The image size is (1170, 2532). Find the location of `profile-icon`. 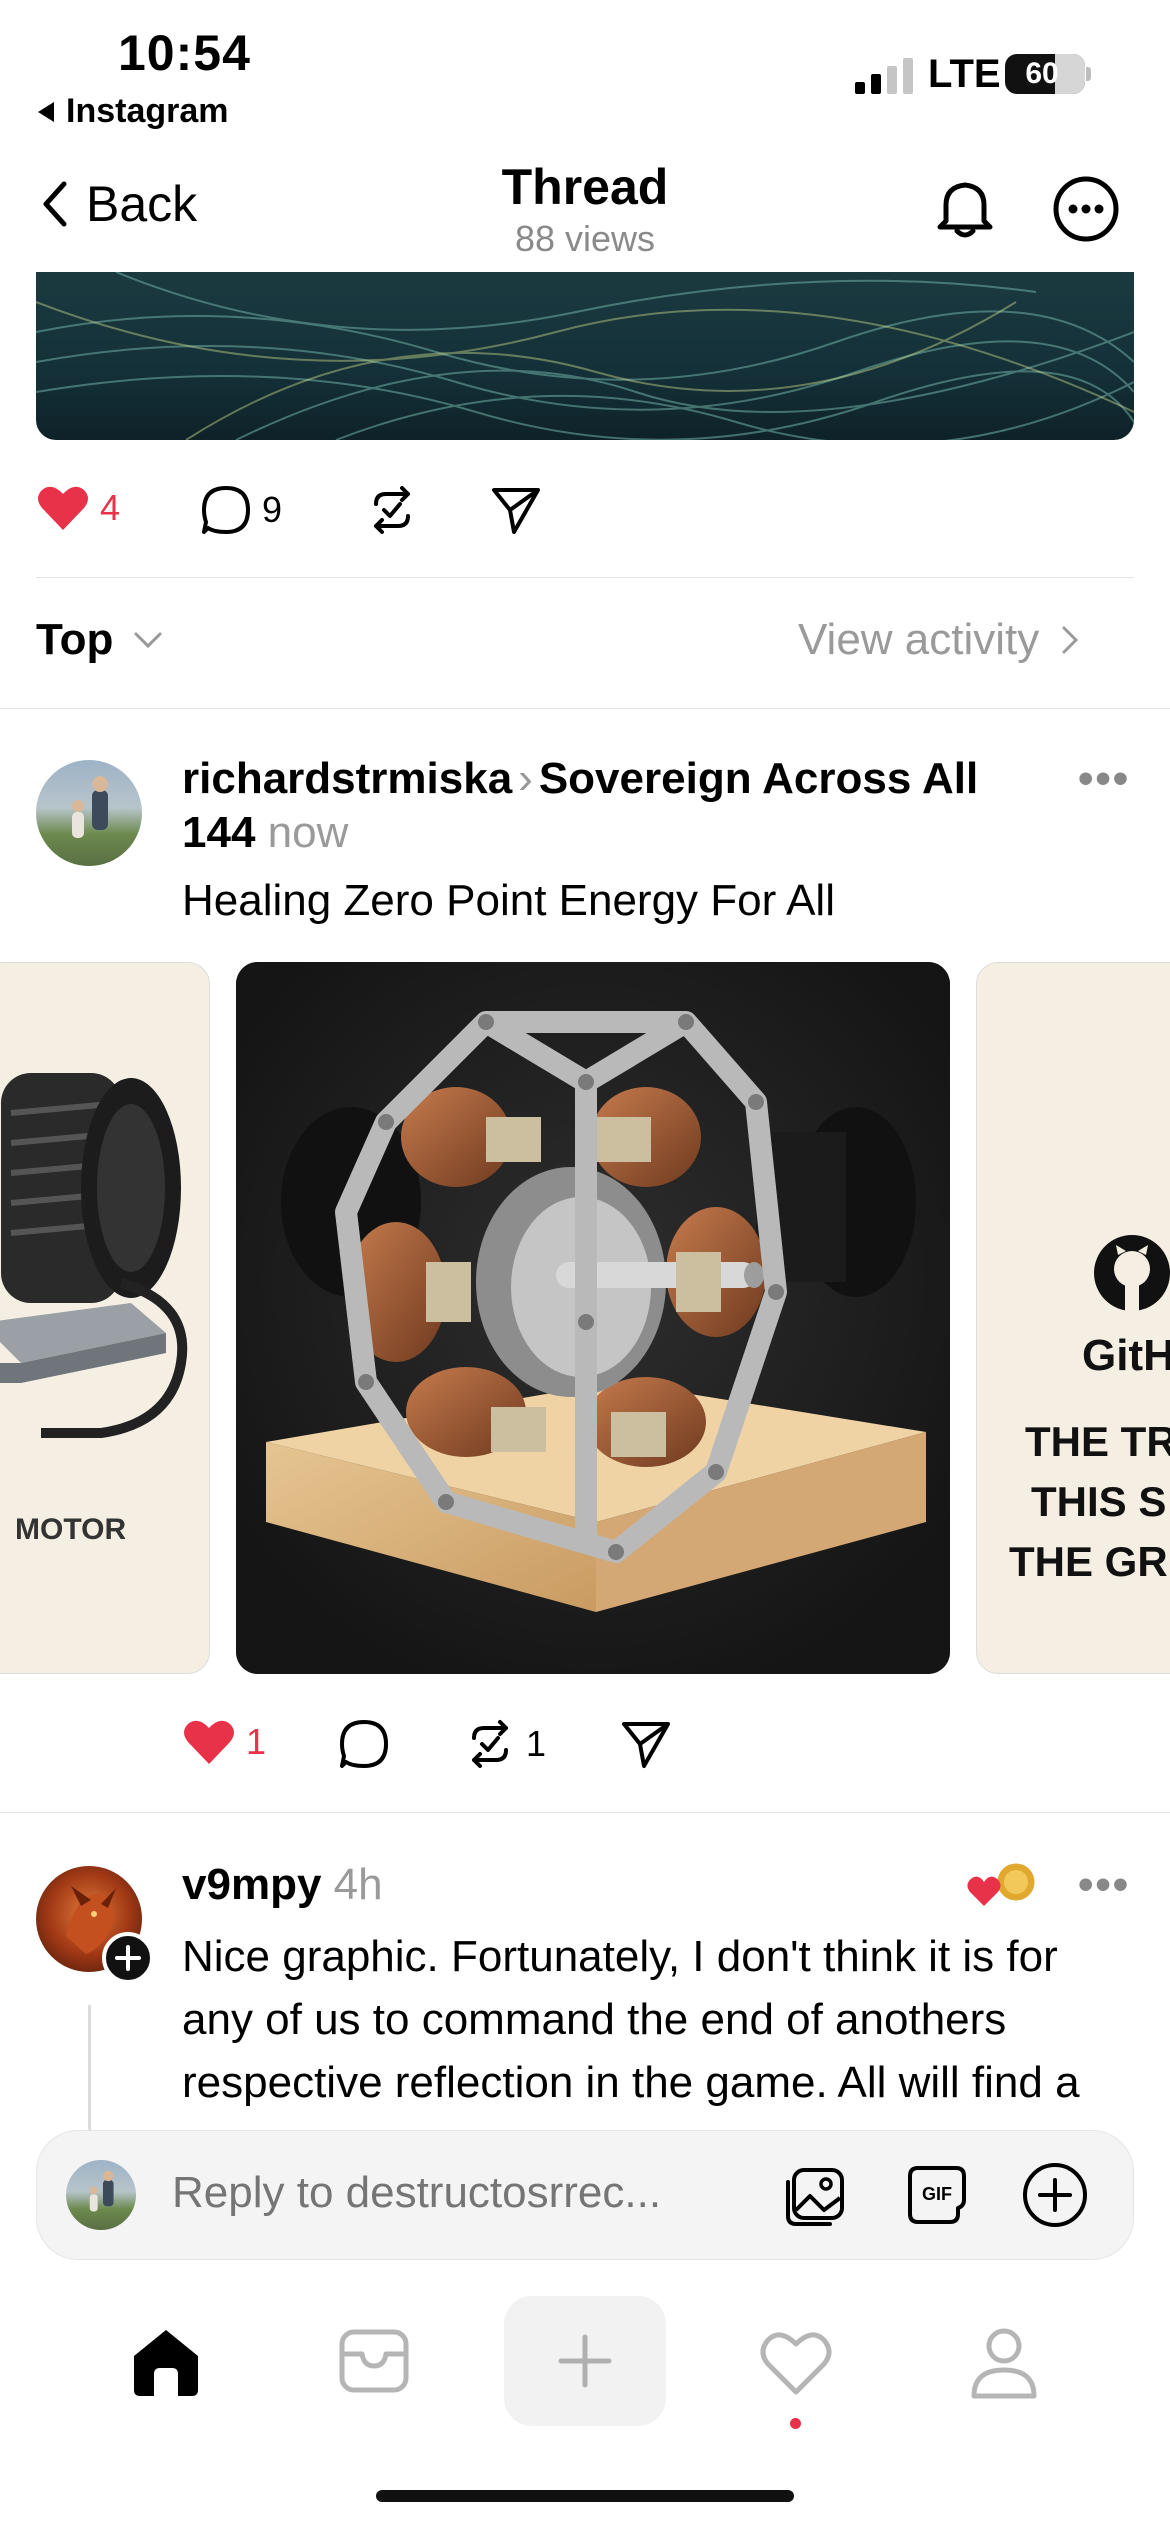

profile-icon is located at coordinates (1004, 2363).